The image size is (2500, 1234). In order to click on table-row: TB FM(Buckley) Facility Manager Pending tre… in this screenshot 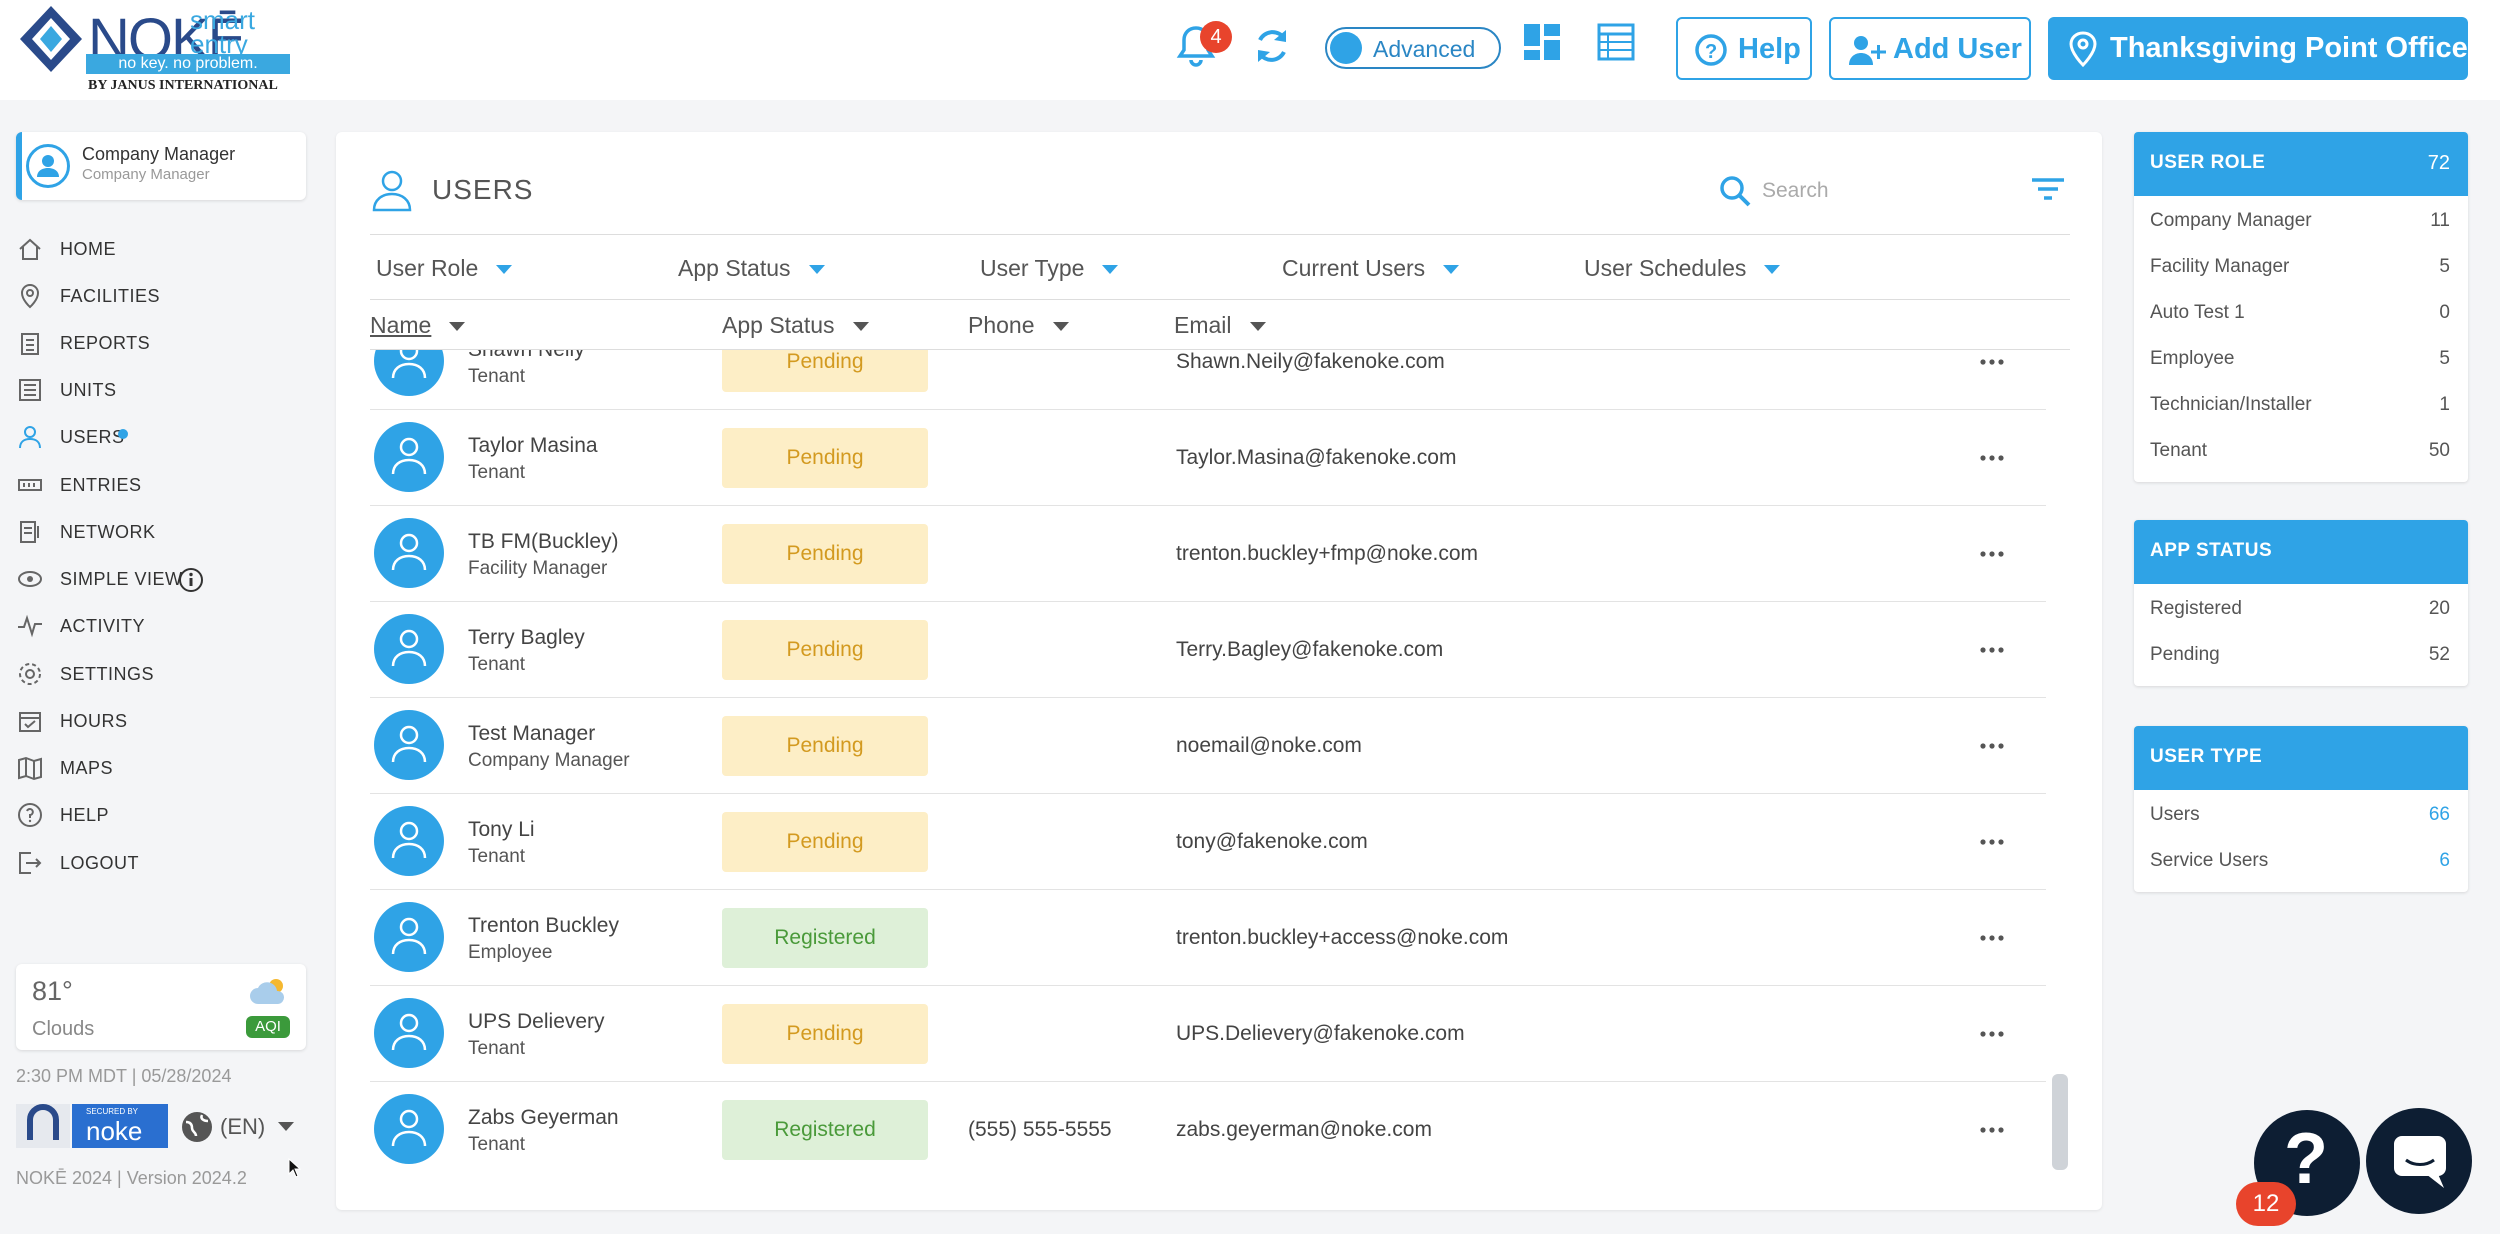, I will do `click(1208, 554)`.